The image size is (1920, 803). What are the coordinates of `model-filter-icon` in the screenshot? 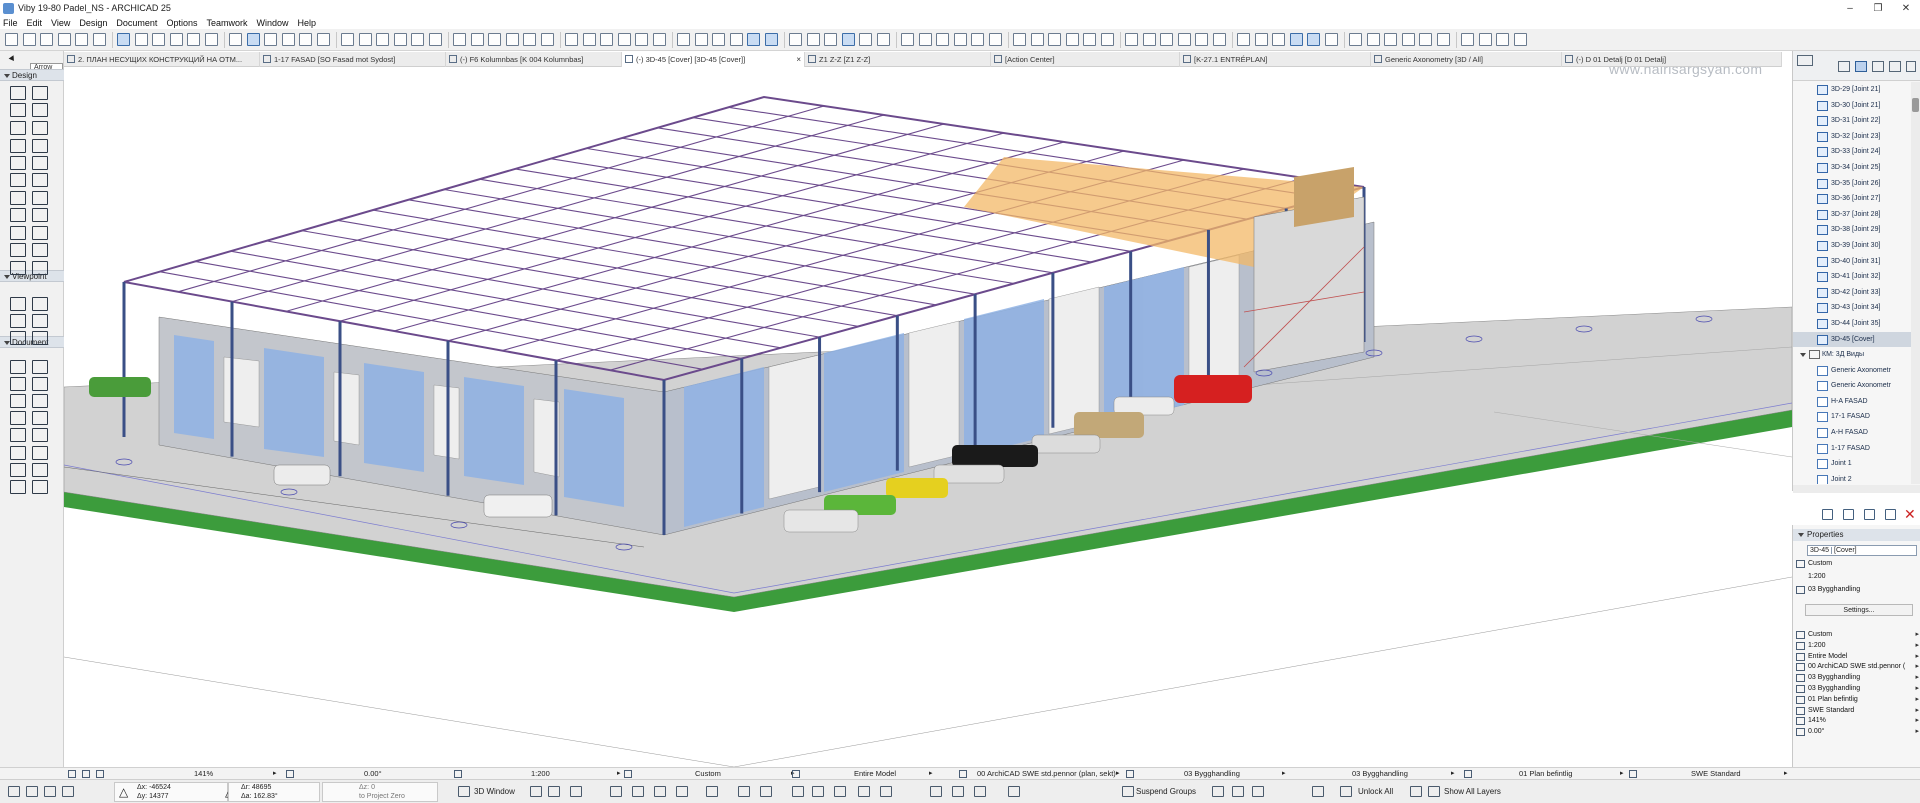 It's located at (744, 791).